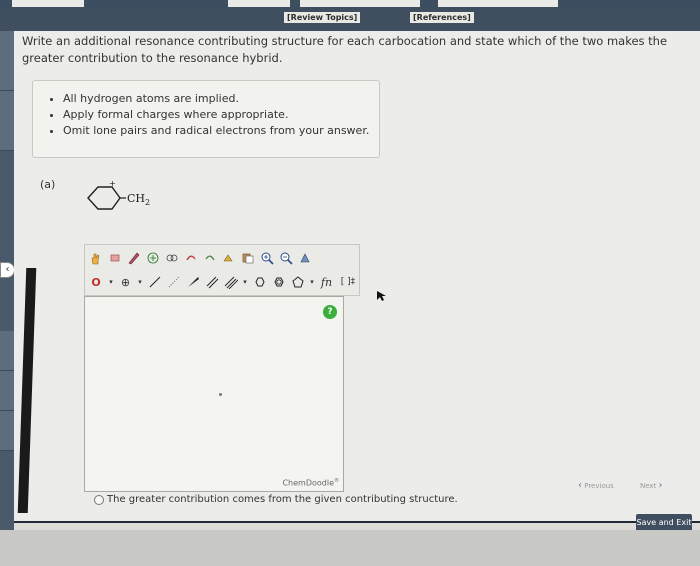 The width and height of the screenshot is (700, 566). What do you see at coordinates (222, 270) in the screenshot?
I see `chemdoodle-toolbar: O ▾ ⊕ ▾ ▾ ▾ fn [ ]‡` at bounding box center [222, 270].